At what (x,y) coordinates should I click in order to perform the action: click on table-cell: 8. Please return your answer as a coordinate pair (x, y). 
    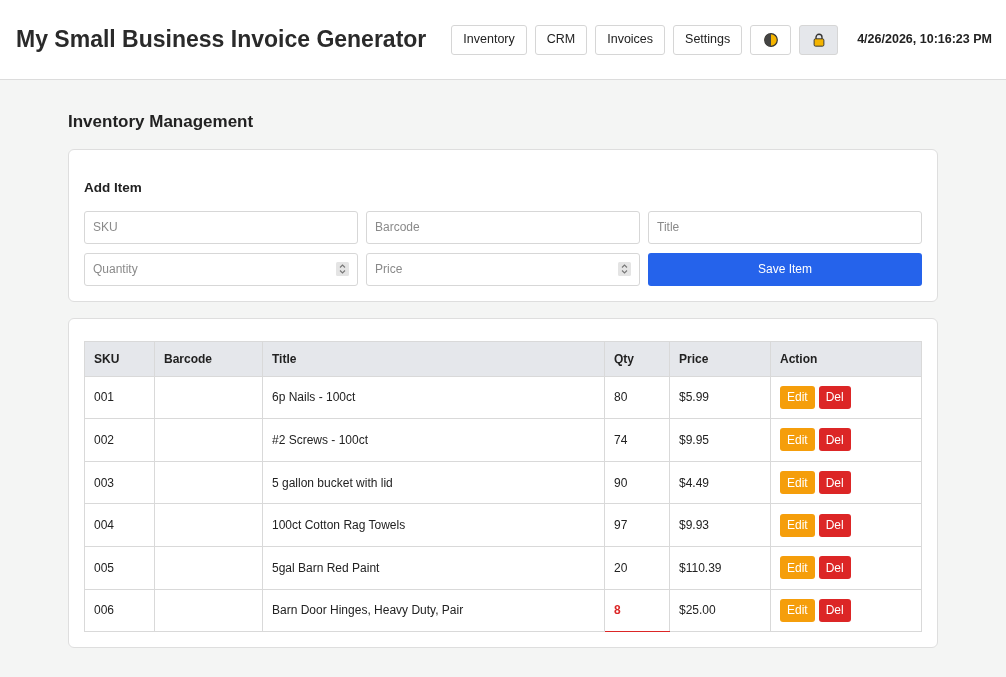
    Looking at the image, I should click on (637, 610).